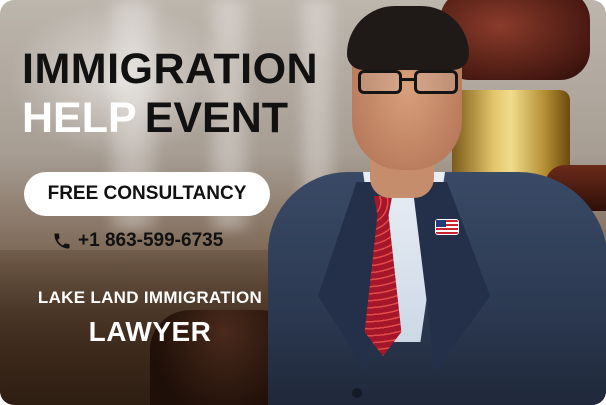  What do you see at coordinates (447, 227) in the screenshot?
I see `flag-pin-icon` at bounding box center [447, 227].